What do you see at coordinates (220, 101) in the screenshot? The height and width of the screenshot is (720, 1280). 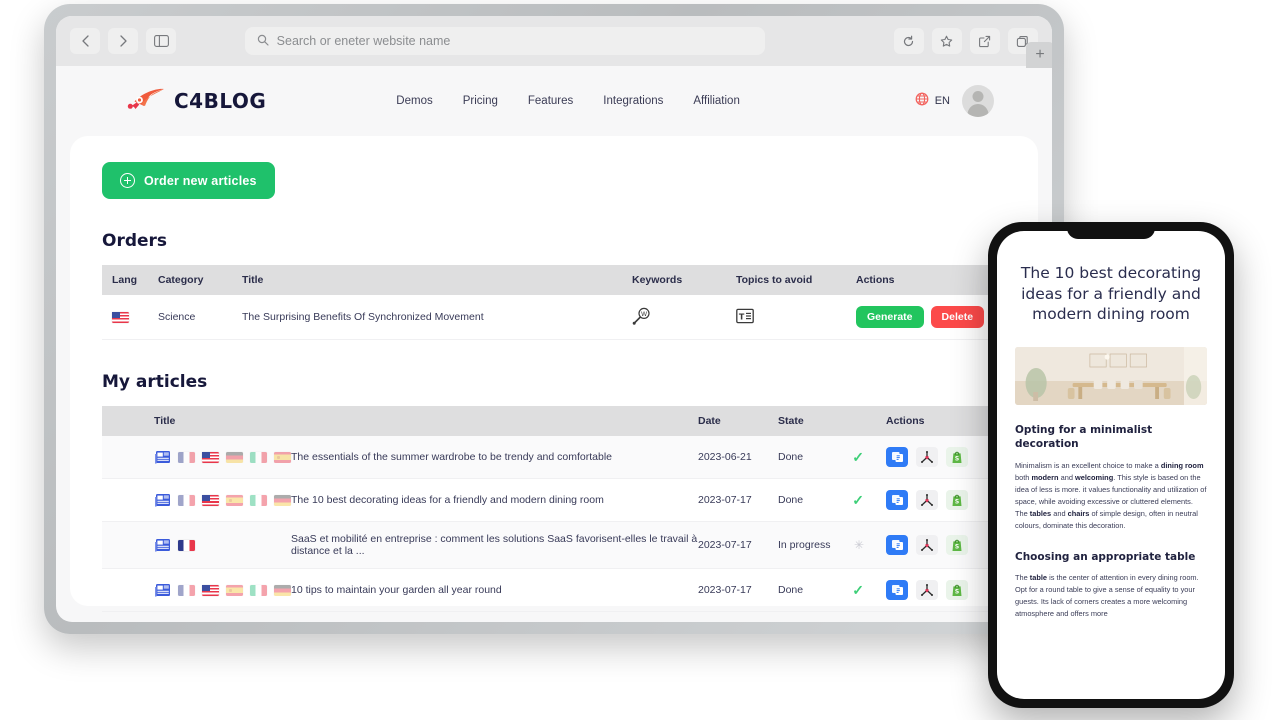 I see `logo-text: C4BLOG` at bounding box center [220, 101].